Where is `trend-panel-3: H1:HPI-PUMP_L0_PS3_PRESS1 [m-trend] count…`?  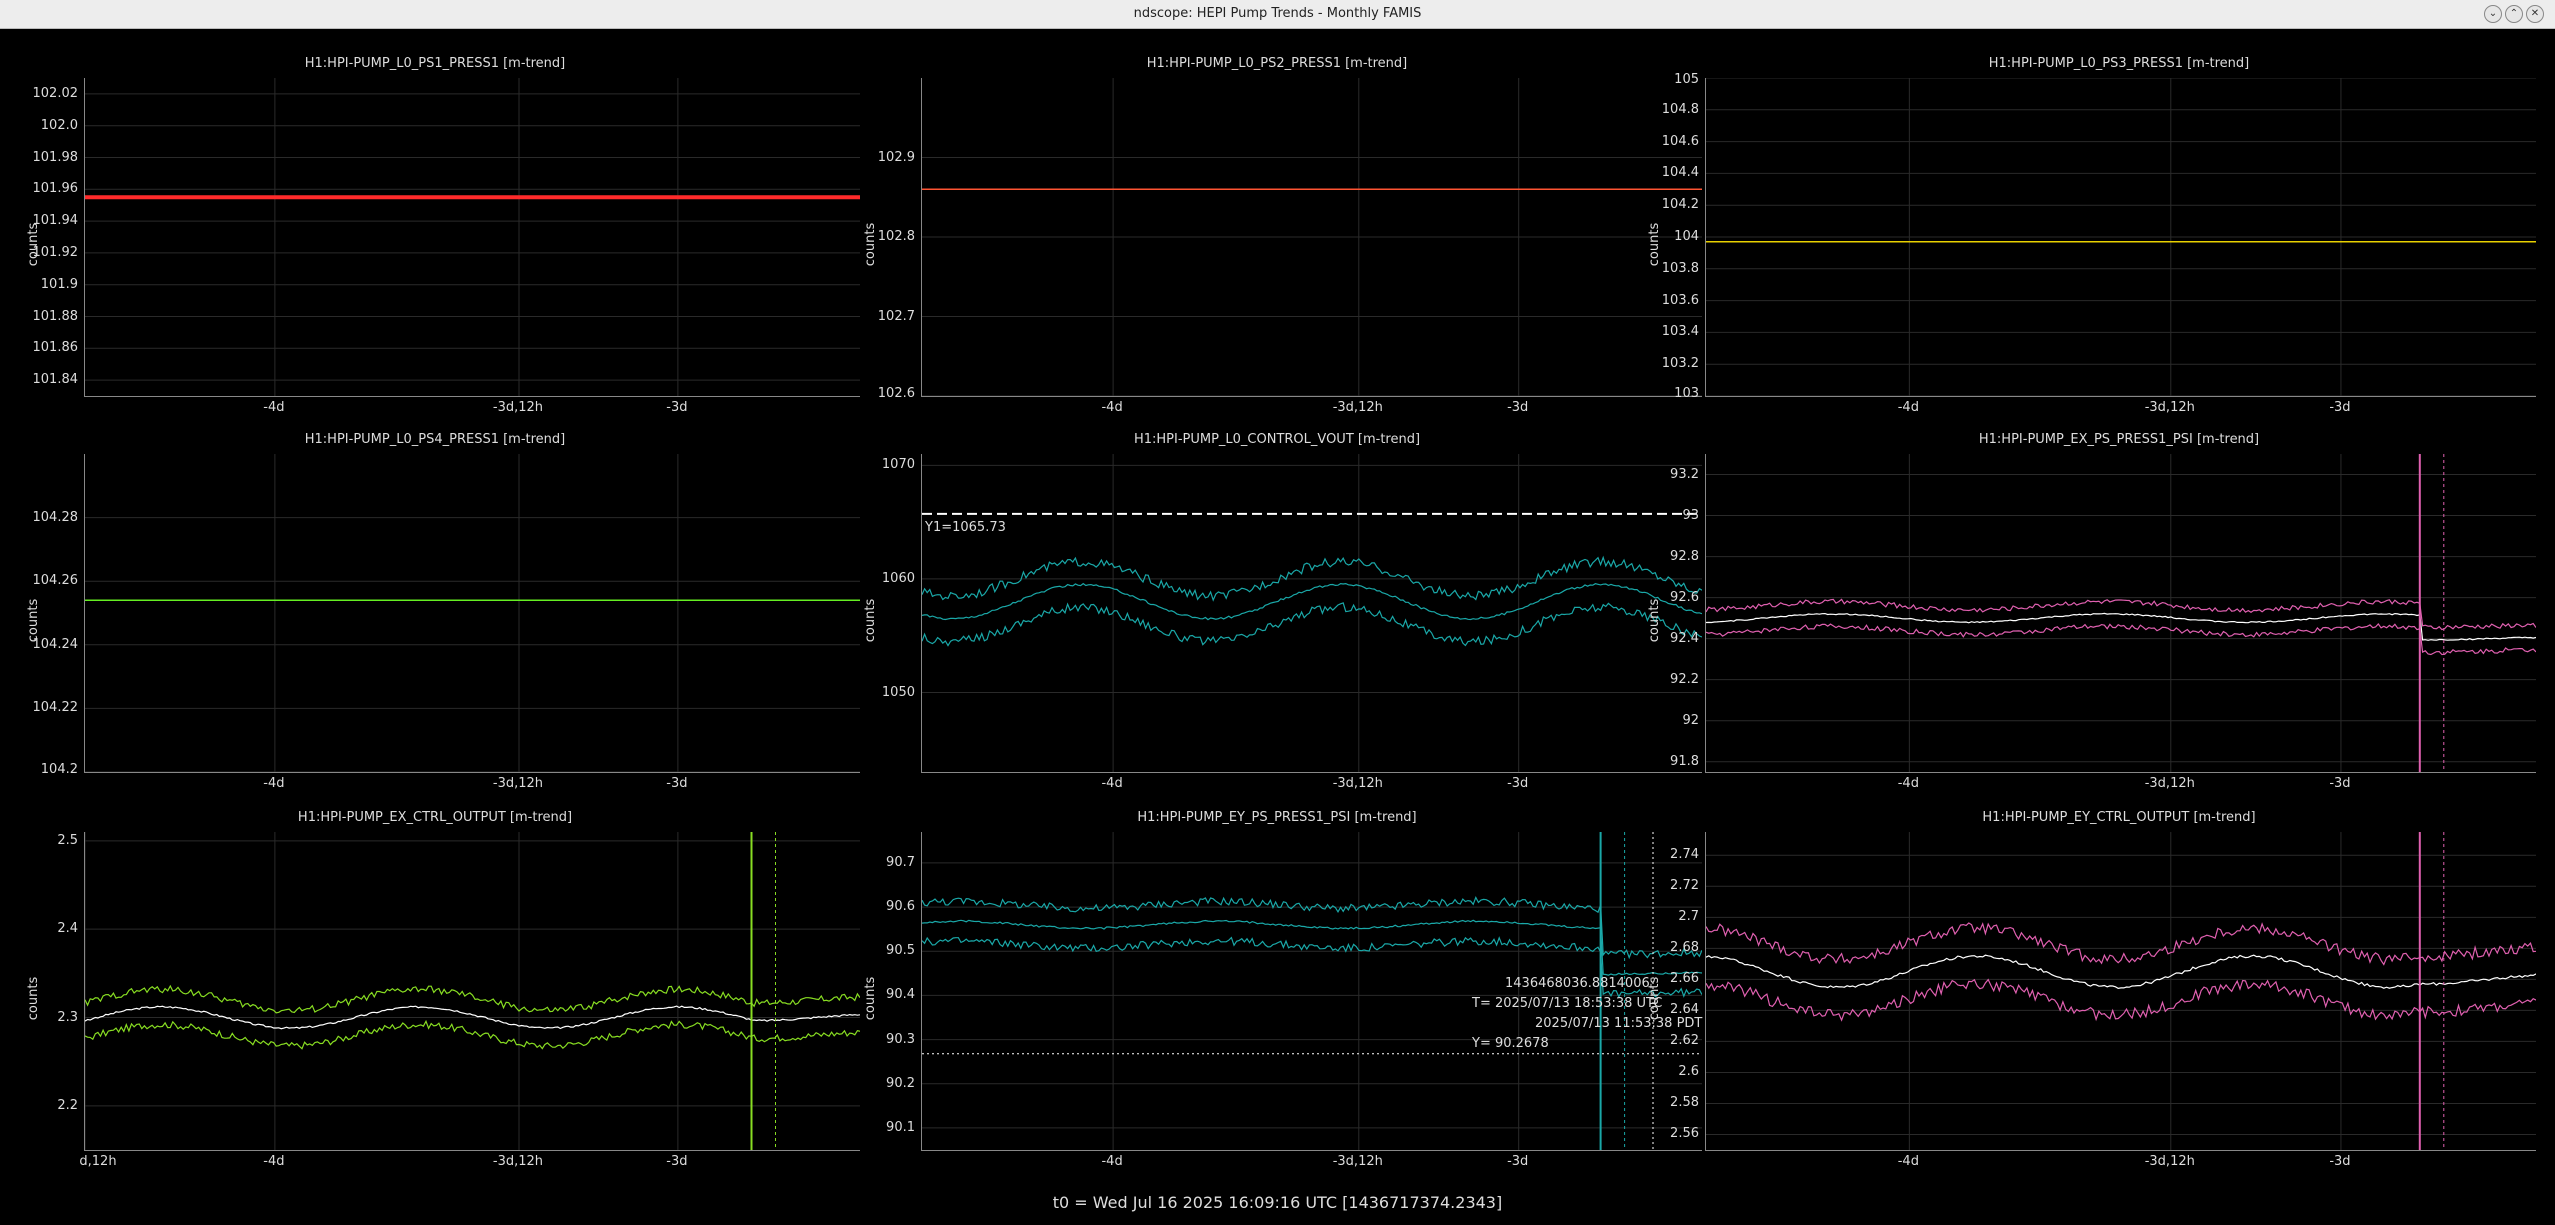 trend-panel-3: H1:HPI-PUMP_L0_PS3_PRESS1 [m-trend] count… is located at coordinates (2101, 233).